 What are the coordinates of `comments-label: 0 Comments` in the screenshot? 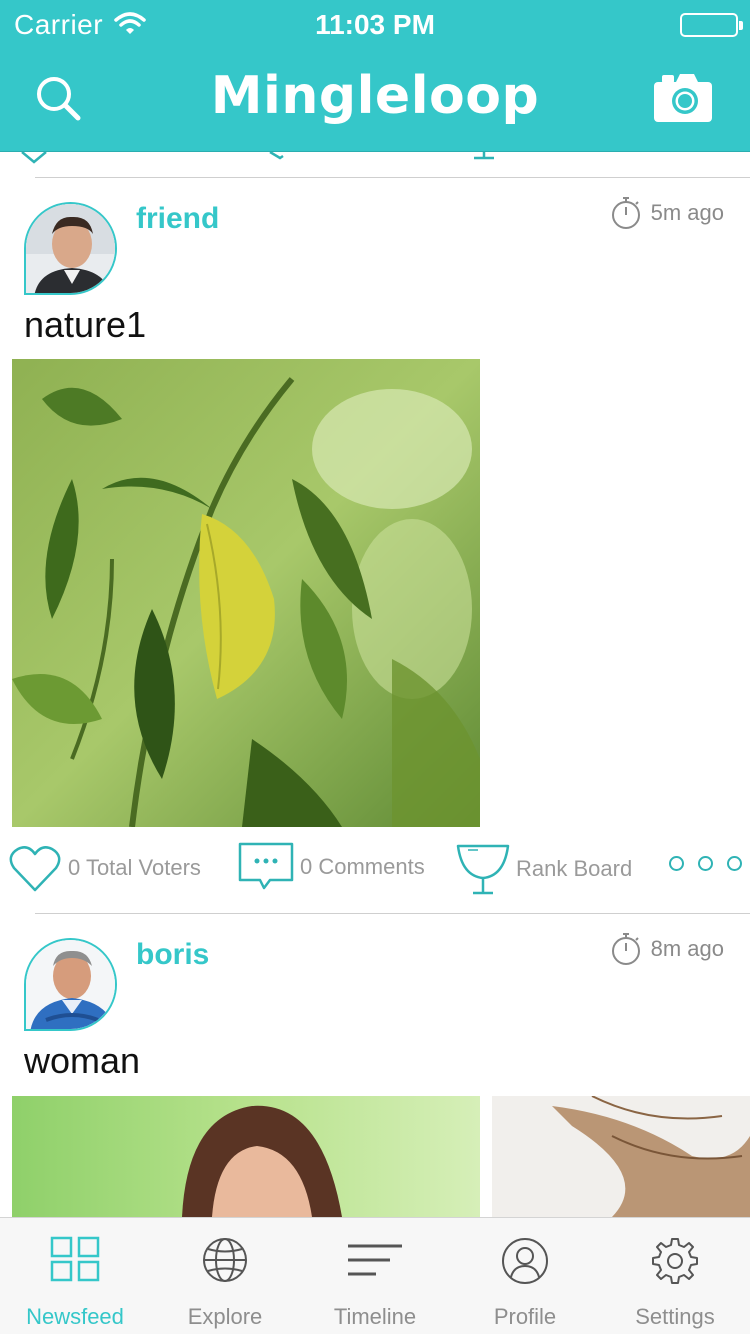 It's located at (362, 866).